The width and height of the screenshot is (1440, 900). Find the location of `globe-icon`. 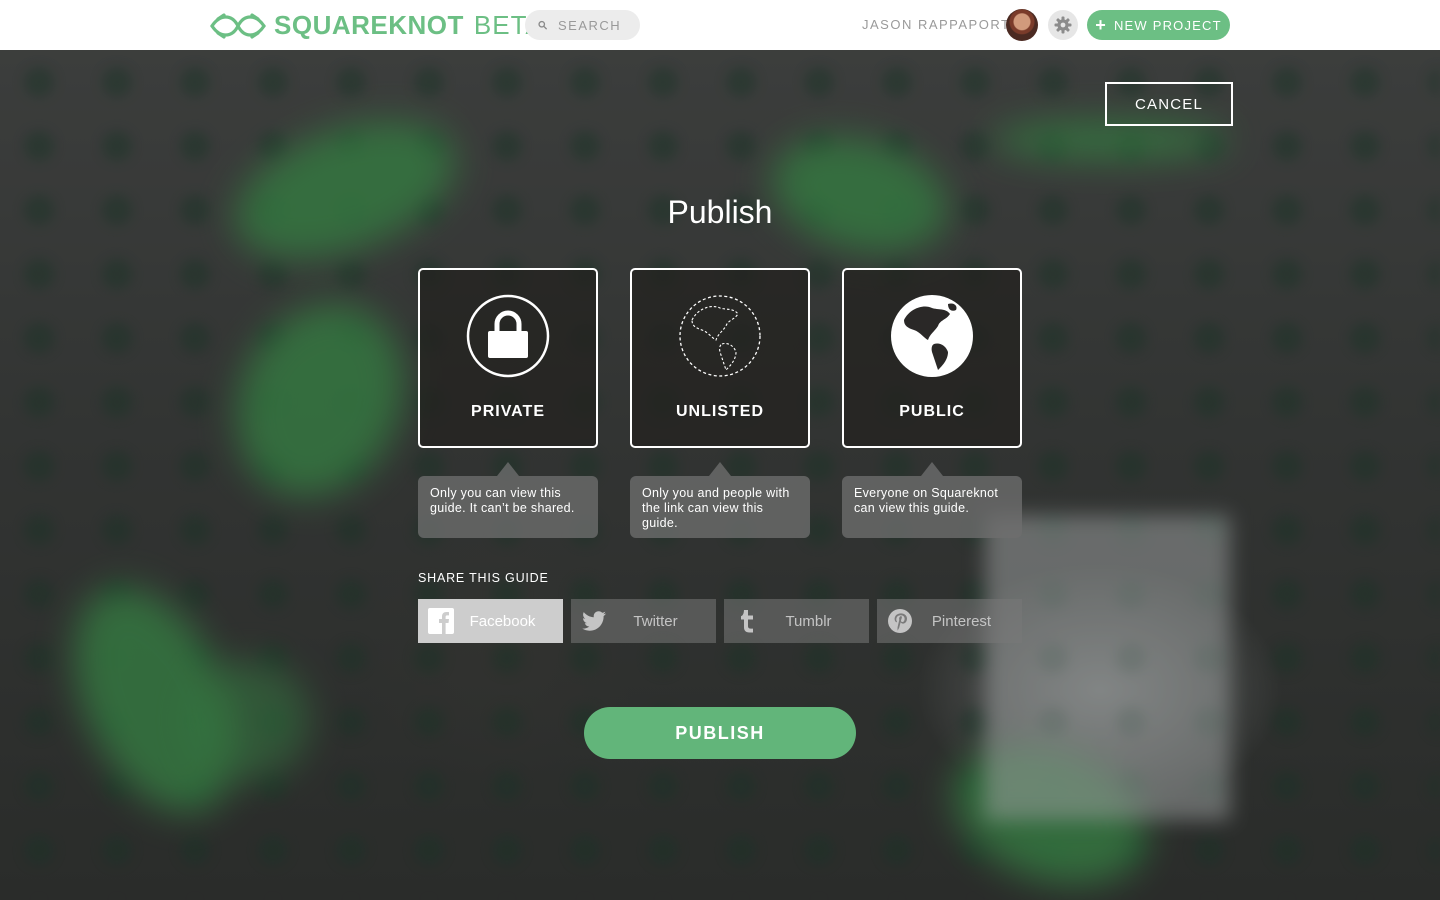

globe-icon is located at coordinates (932, 336).